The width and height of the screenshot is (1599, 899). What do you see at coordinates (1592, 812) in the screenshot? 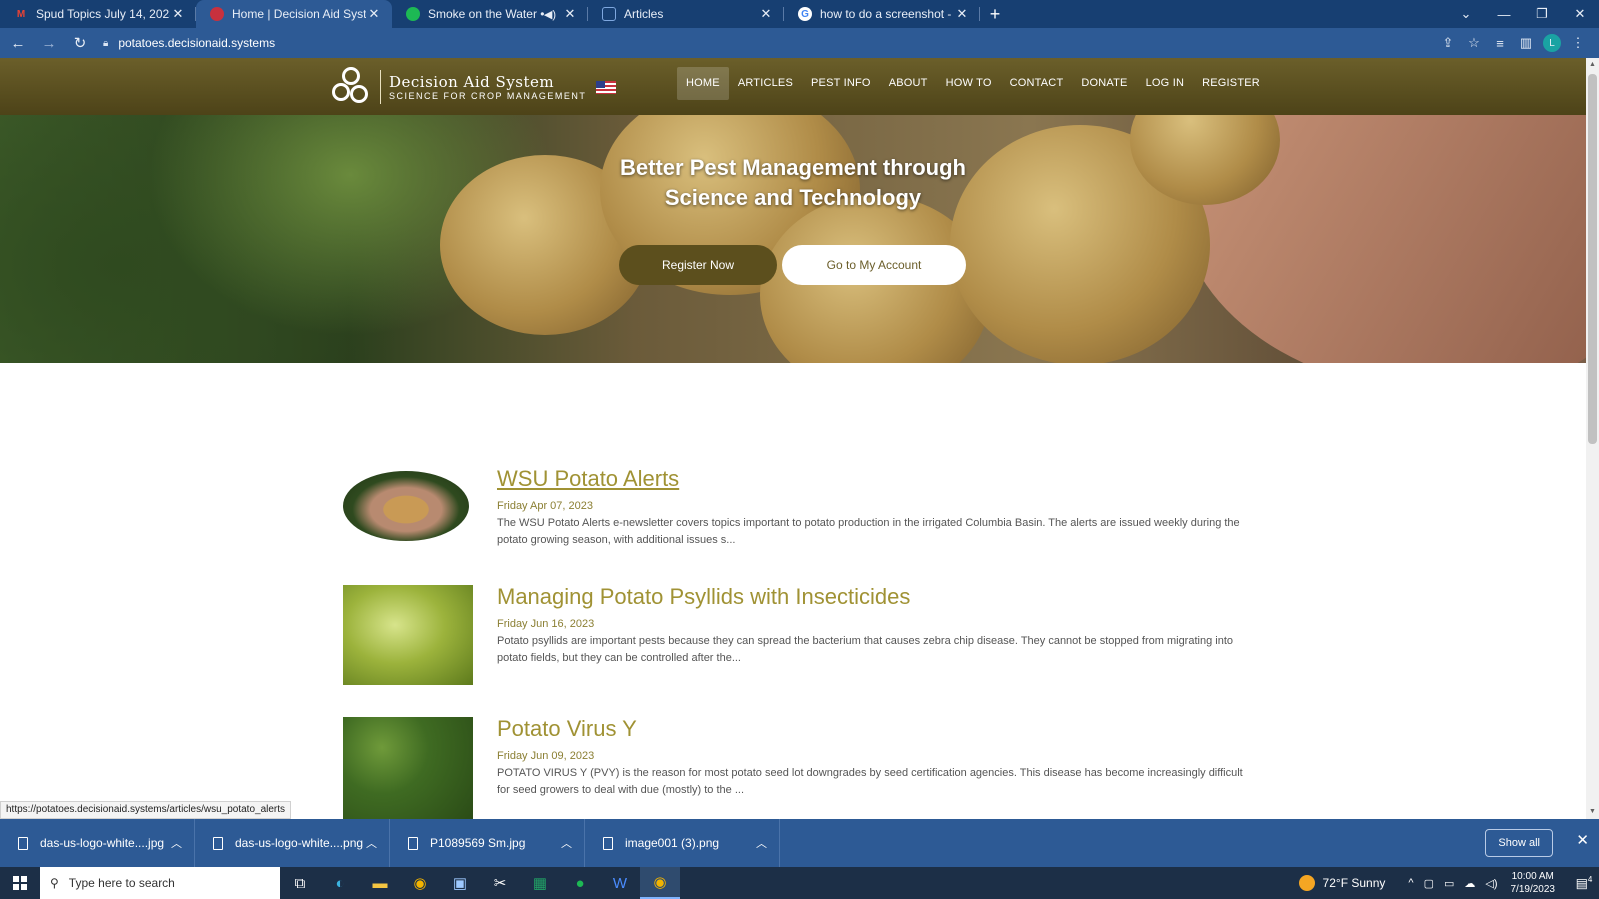
I see `scroll-down-icon: ▼` at bounding box center [1592, 812].